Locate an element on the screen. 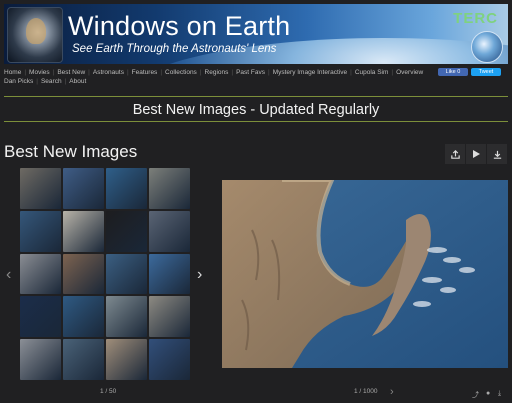 The width and height of the screenshot is (512, 403). site-subtitle: See Earth Through the Astronauts' Lens is located at coordinates (174, 49).